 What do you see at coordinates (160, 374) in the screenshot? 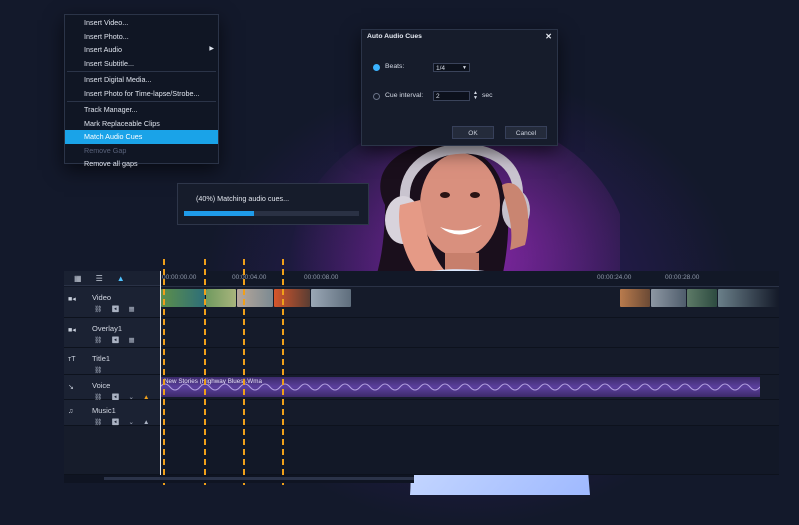
I see `playhead` at bounding box center [160, 374].